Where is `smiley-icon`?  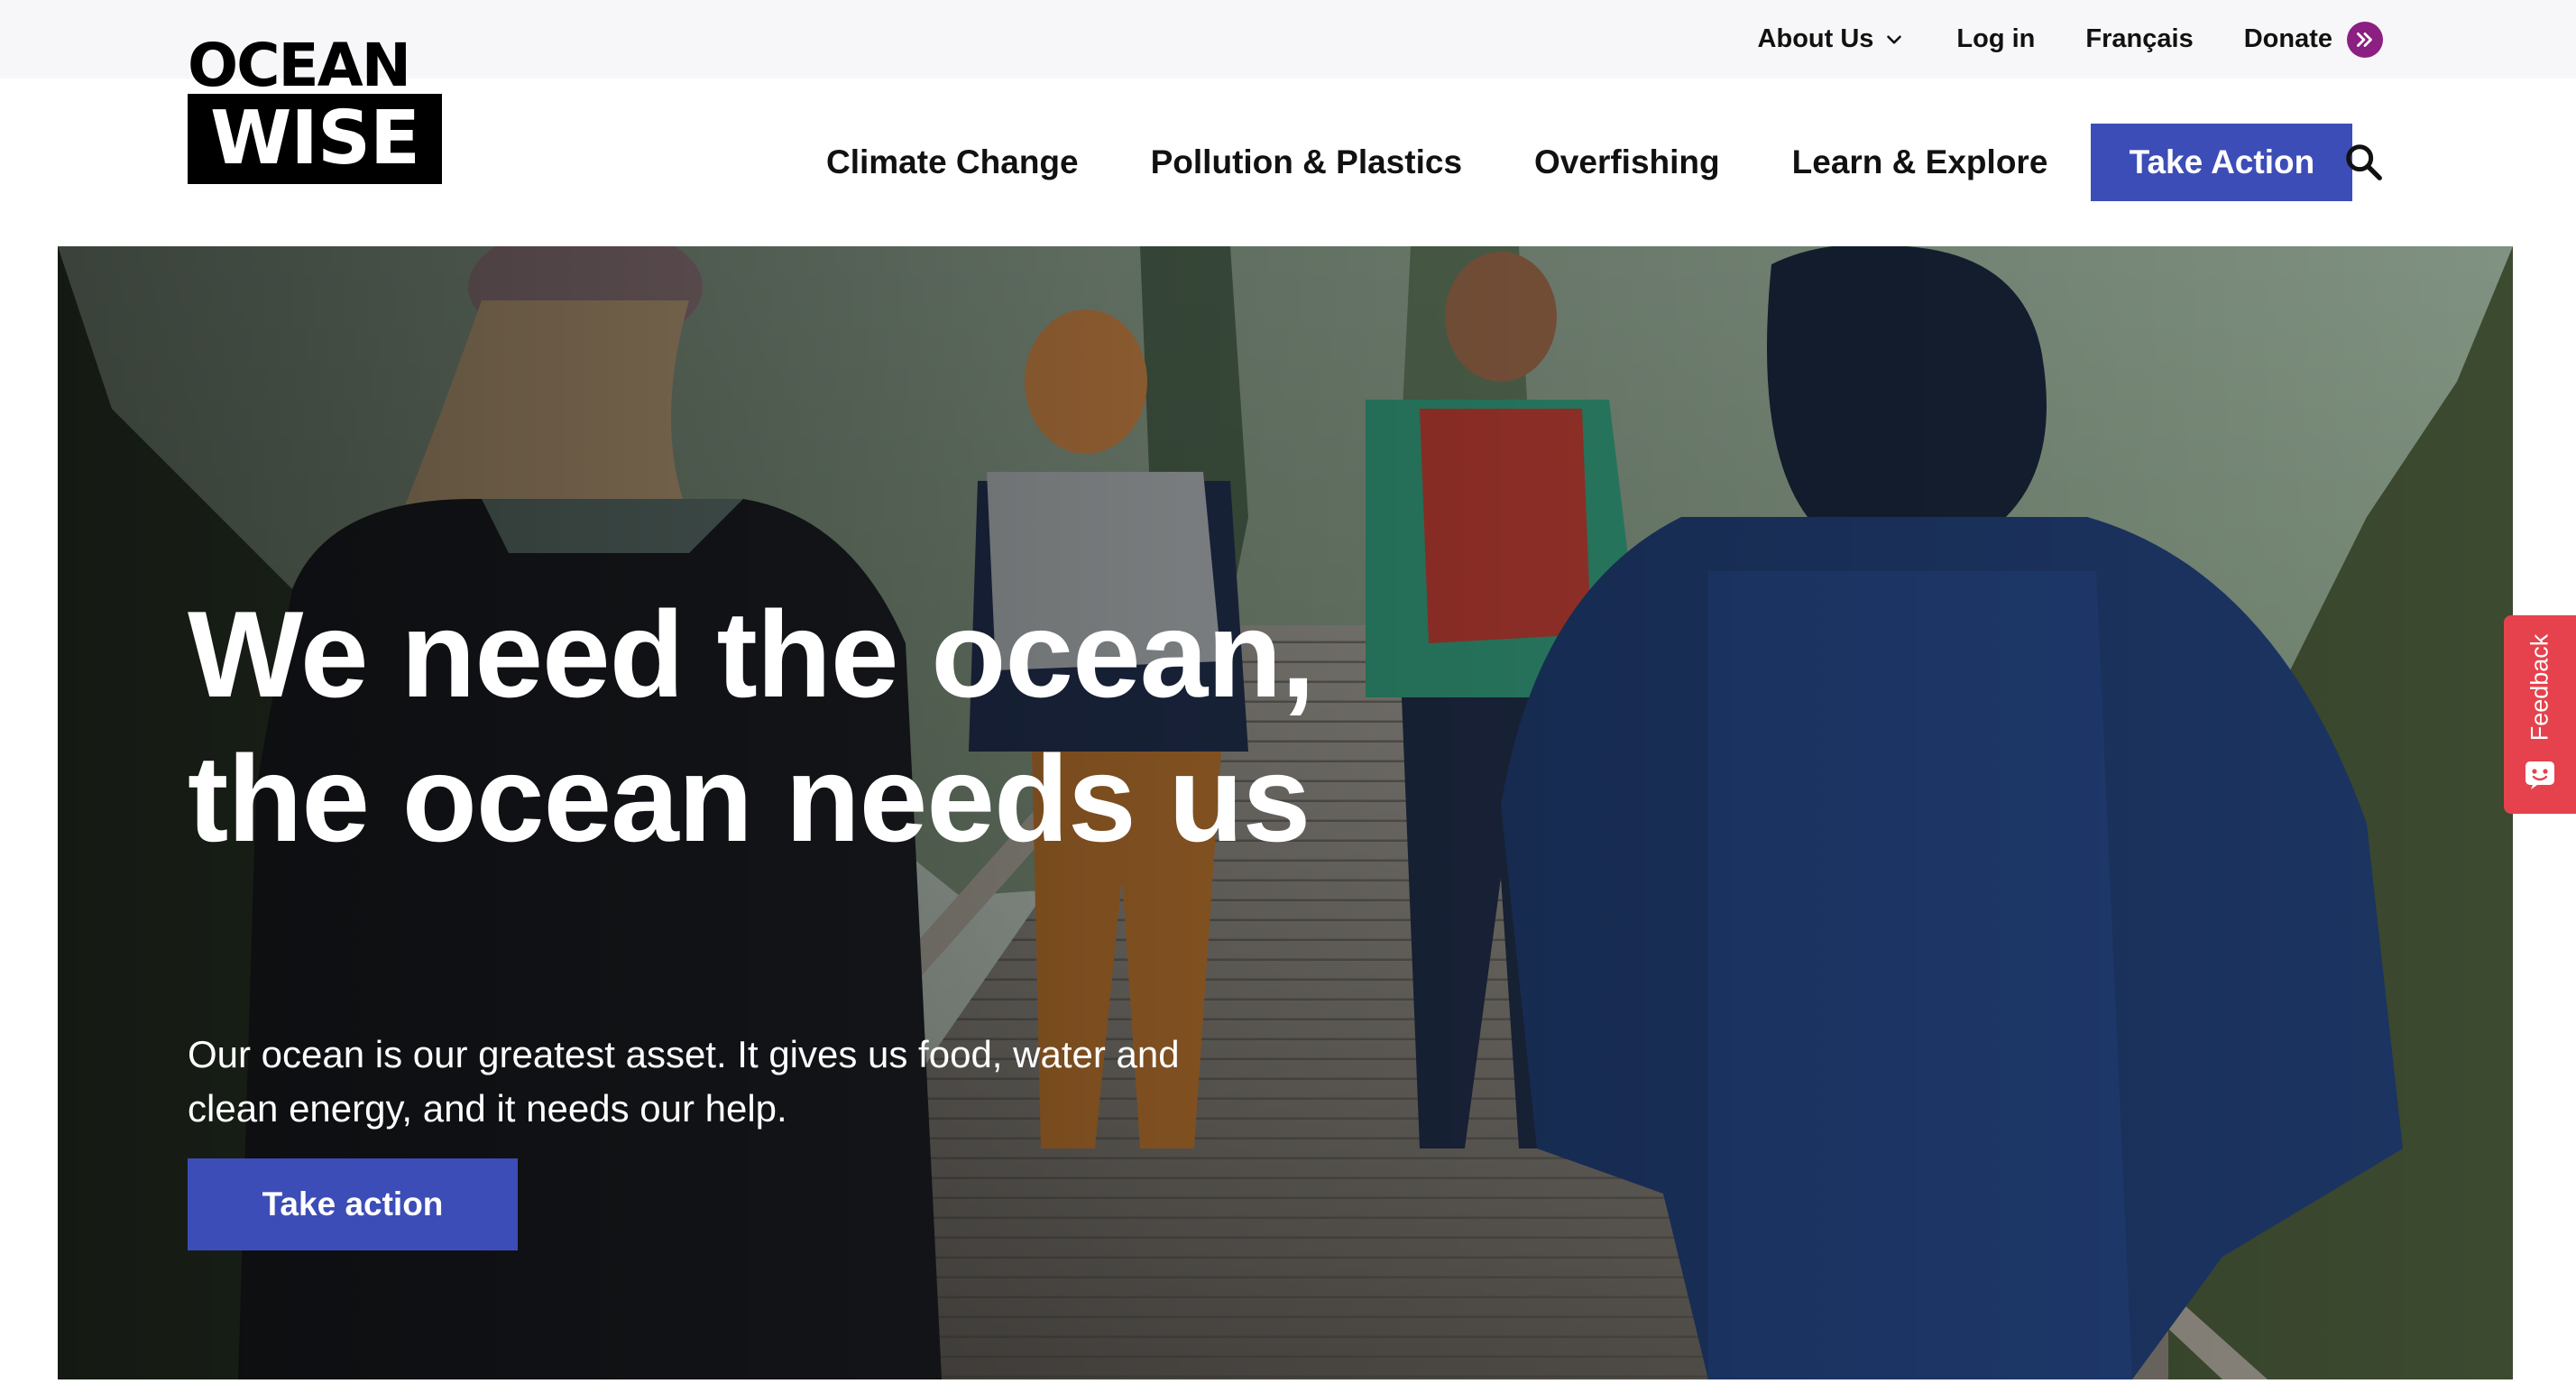
smiley-icon is located at coordinates (2540, 775).